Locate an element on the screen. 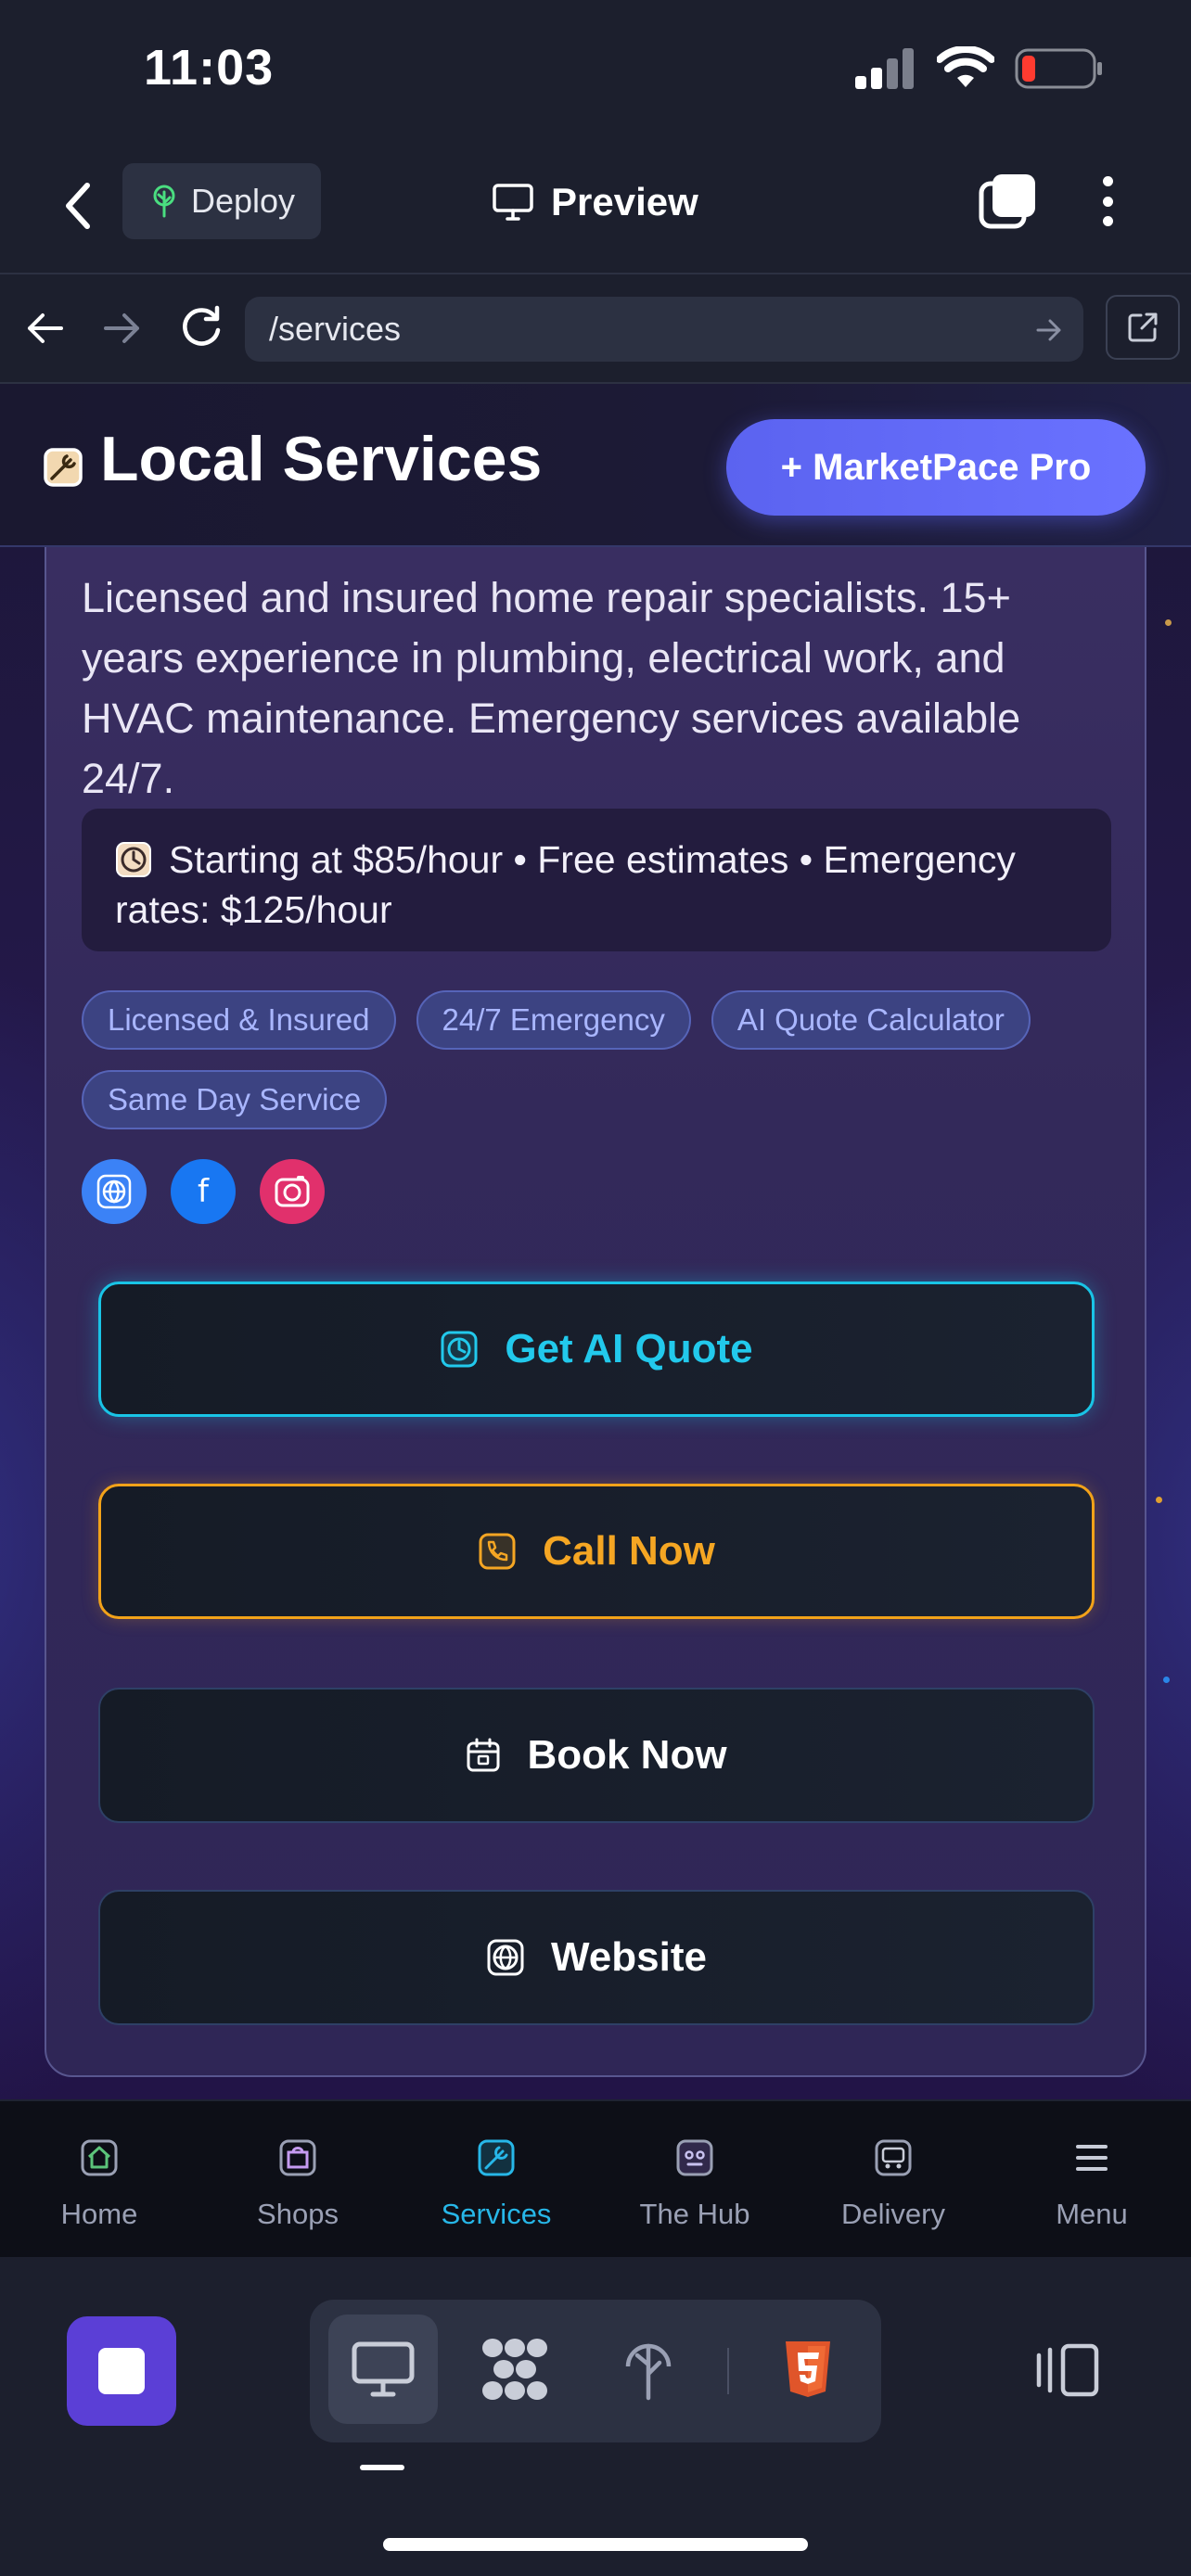 This screenshot has height=2576, width=1191. wrench-icon is located at coordinates (497, 2157).